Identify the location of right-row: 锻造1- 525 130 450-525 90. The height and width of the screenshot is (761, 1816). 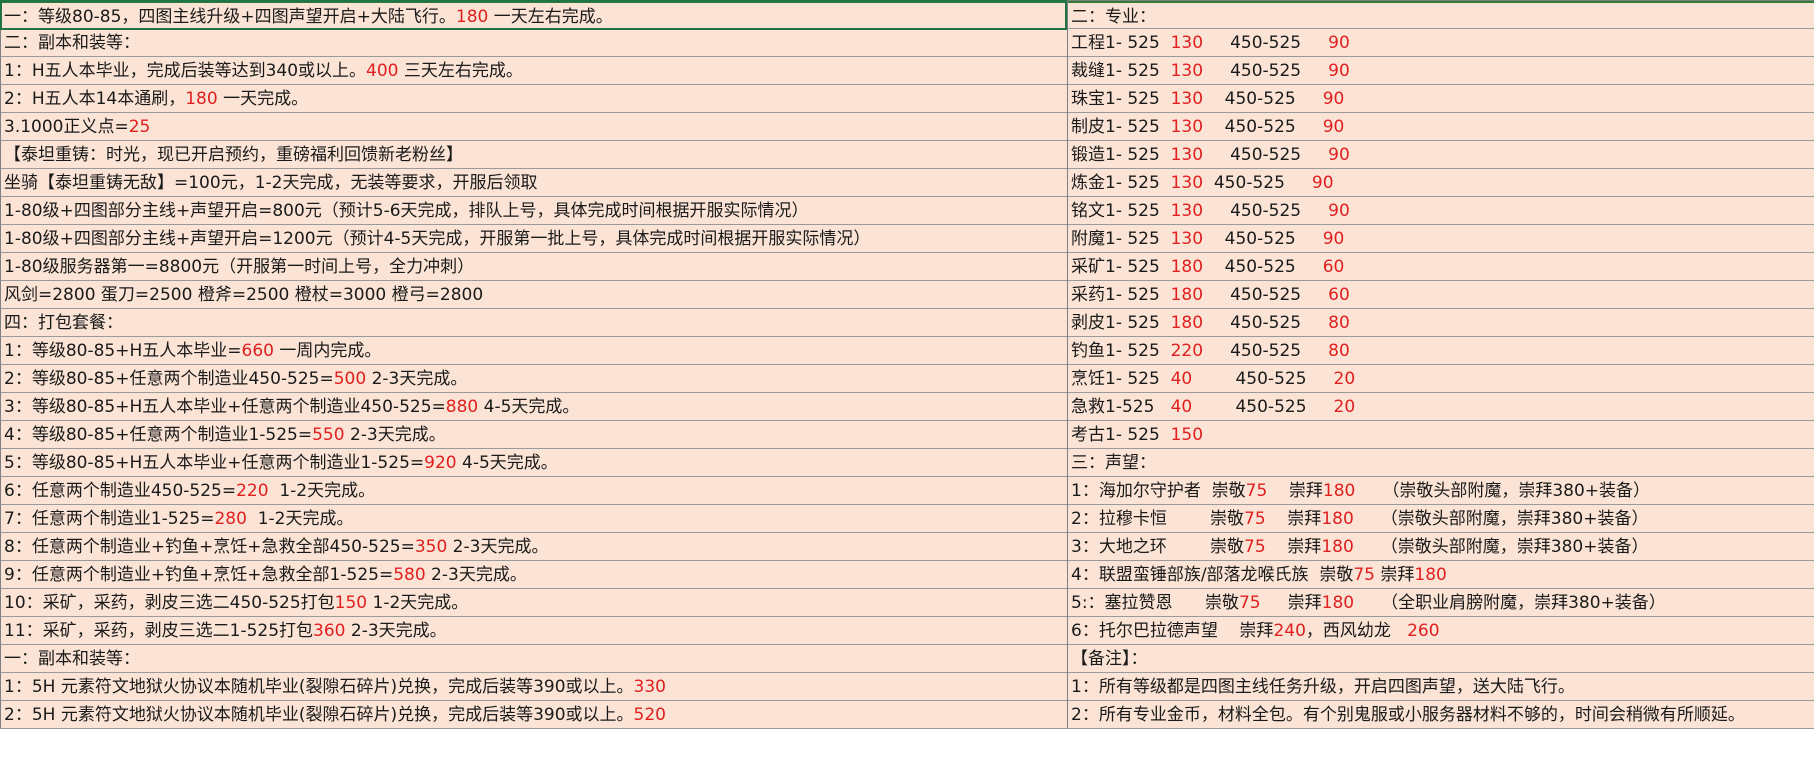
(1441, 155).